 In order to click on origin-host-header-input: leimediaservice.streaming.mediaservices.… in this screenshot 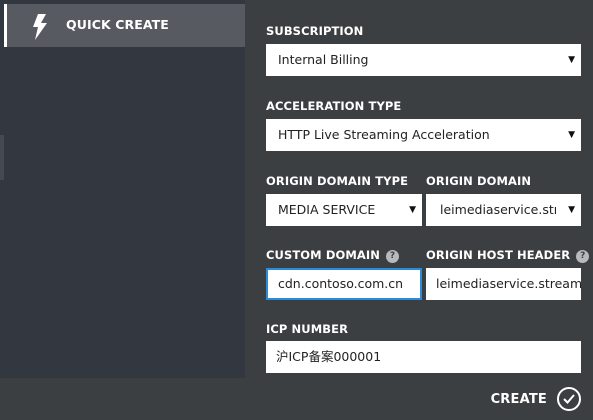, I will do `click(503, 284)`.